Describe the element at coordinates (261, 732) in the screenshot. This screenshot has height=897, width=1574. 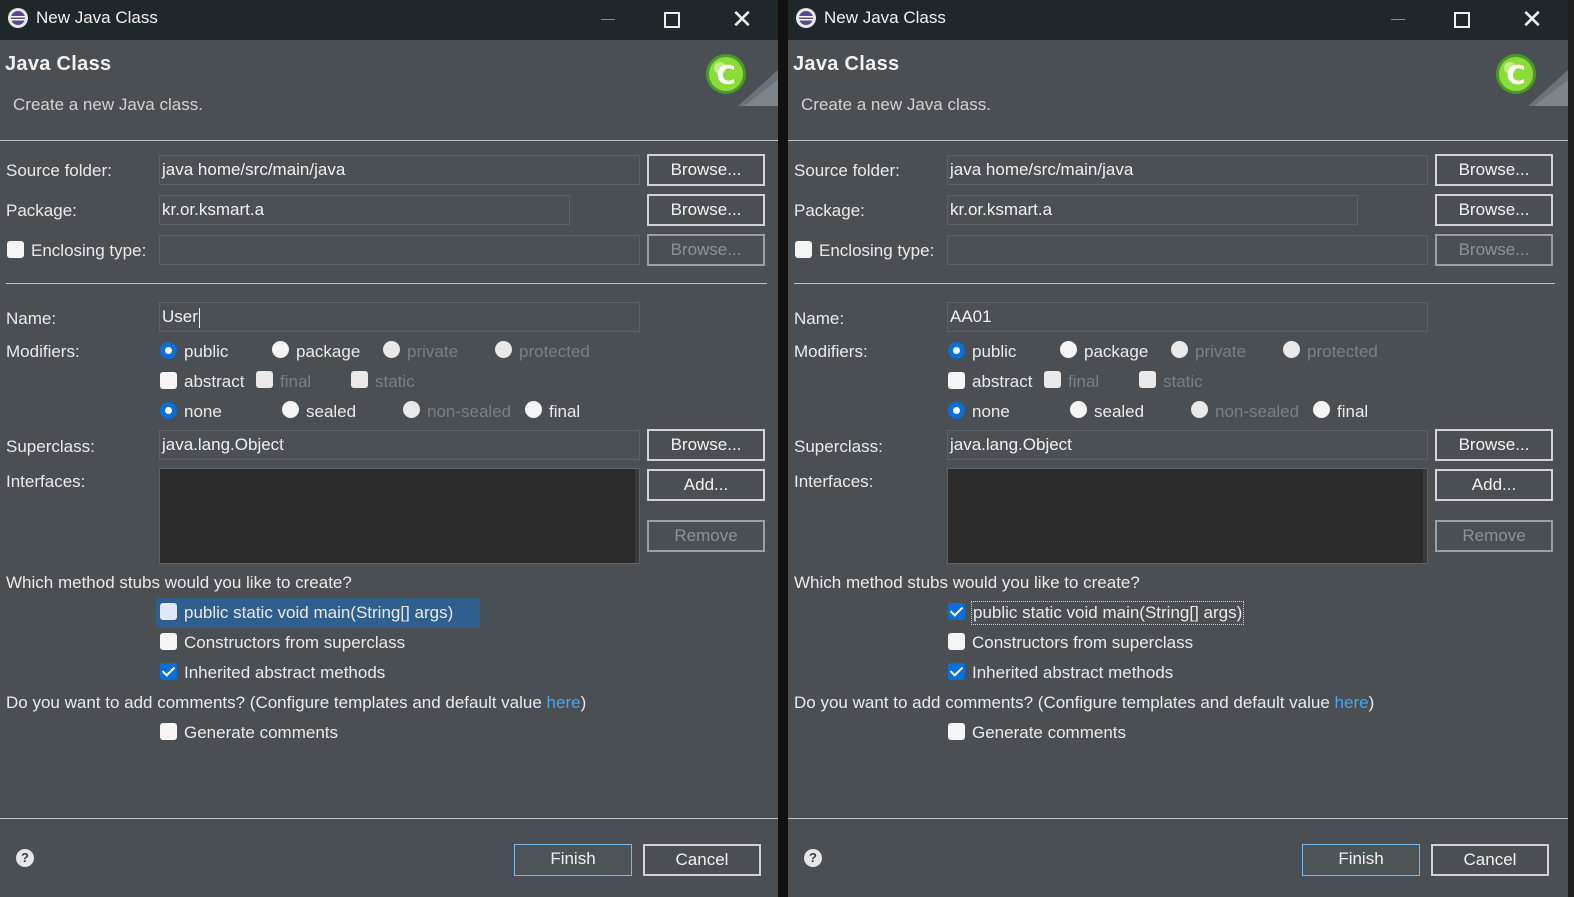
I see `generate-comments-label: Generate comments` at that location.